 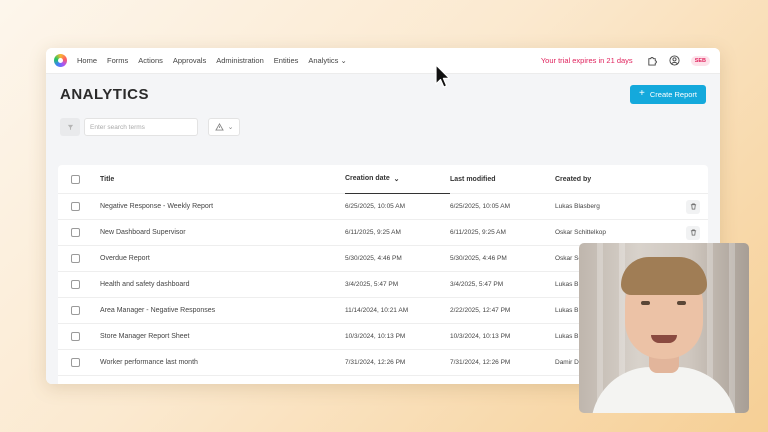 I want to click on row-last-modified: 3/4/2025, 5:47 PM, so click(x=477, y=284).